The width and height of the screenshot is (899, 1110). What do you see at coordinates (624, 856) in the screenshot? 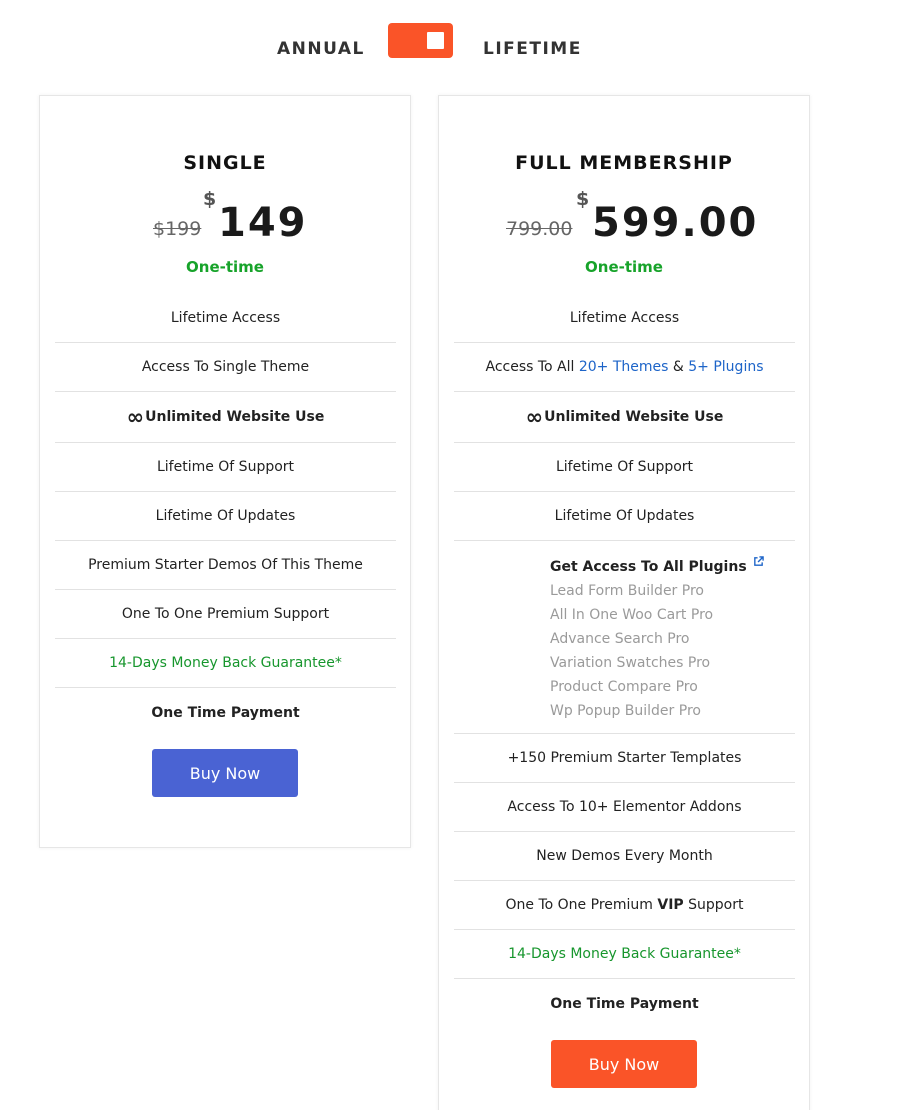
I see `feature-item: New Demos Every Month` at bounding box center [624, 856].